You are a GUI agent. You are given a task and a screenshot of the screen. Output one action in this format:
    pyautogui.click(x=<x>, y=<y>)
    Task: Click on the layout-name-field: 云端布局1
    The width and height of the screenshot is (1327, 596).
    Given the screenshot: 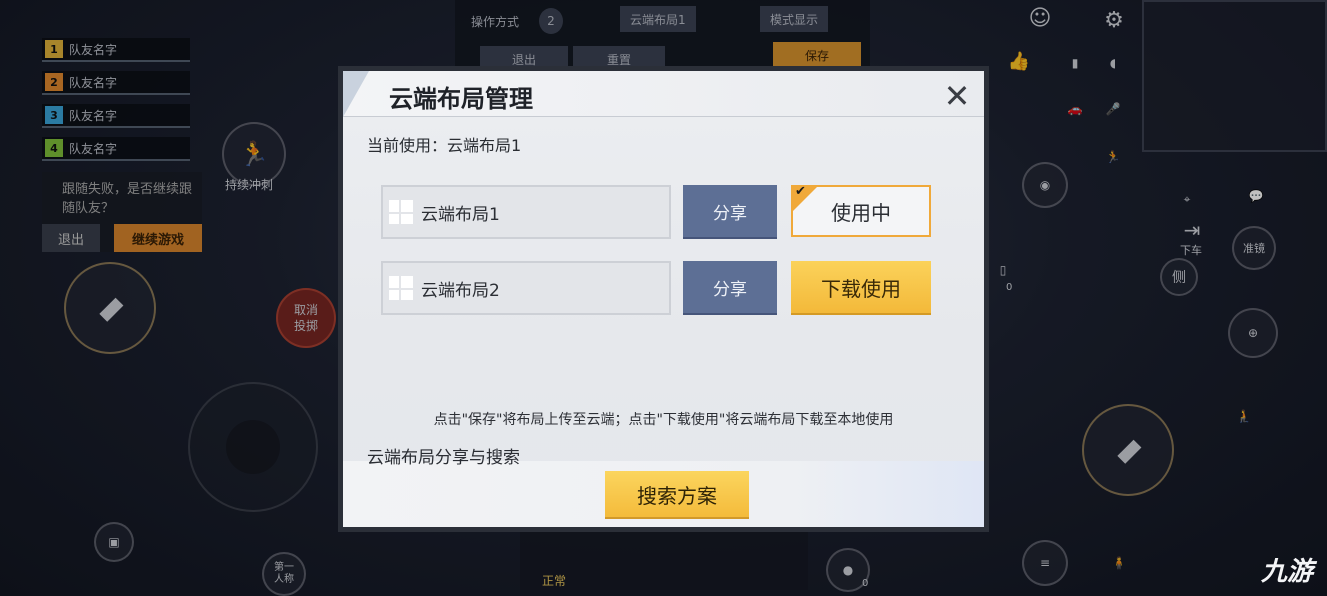 What is the action you would take?
    pyautogui.click(x=526, y=212)
    